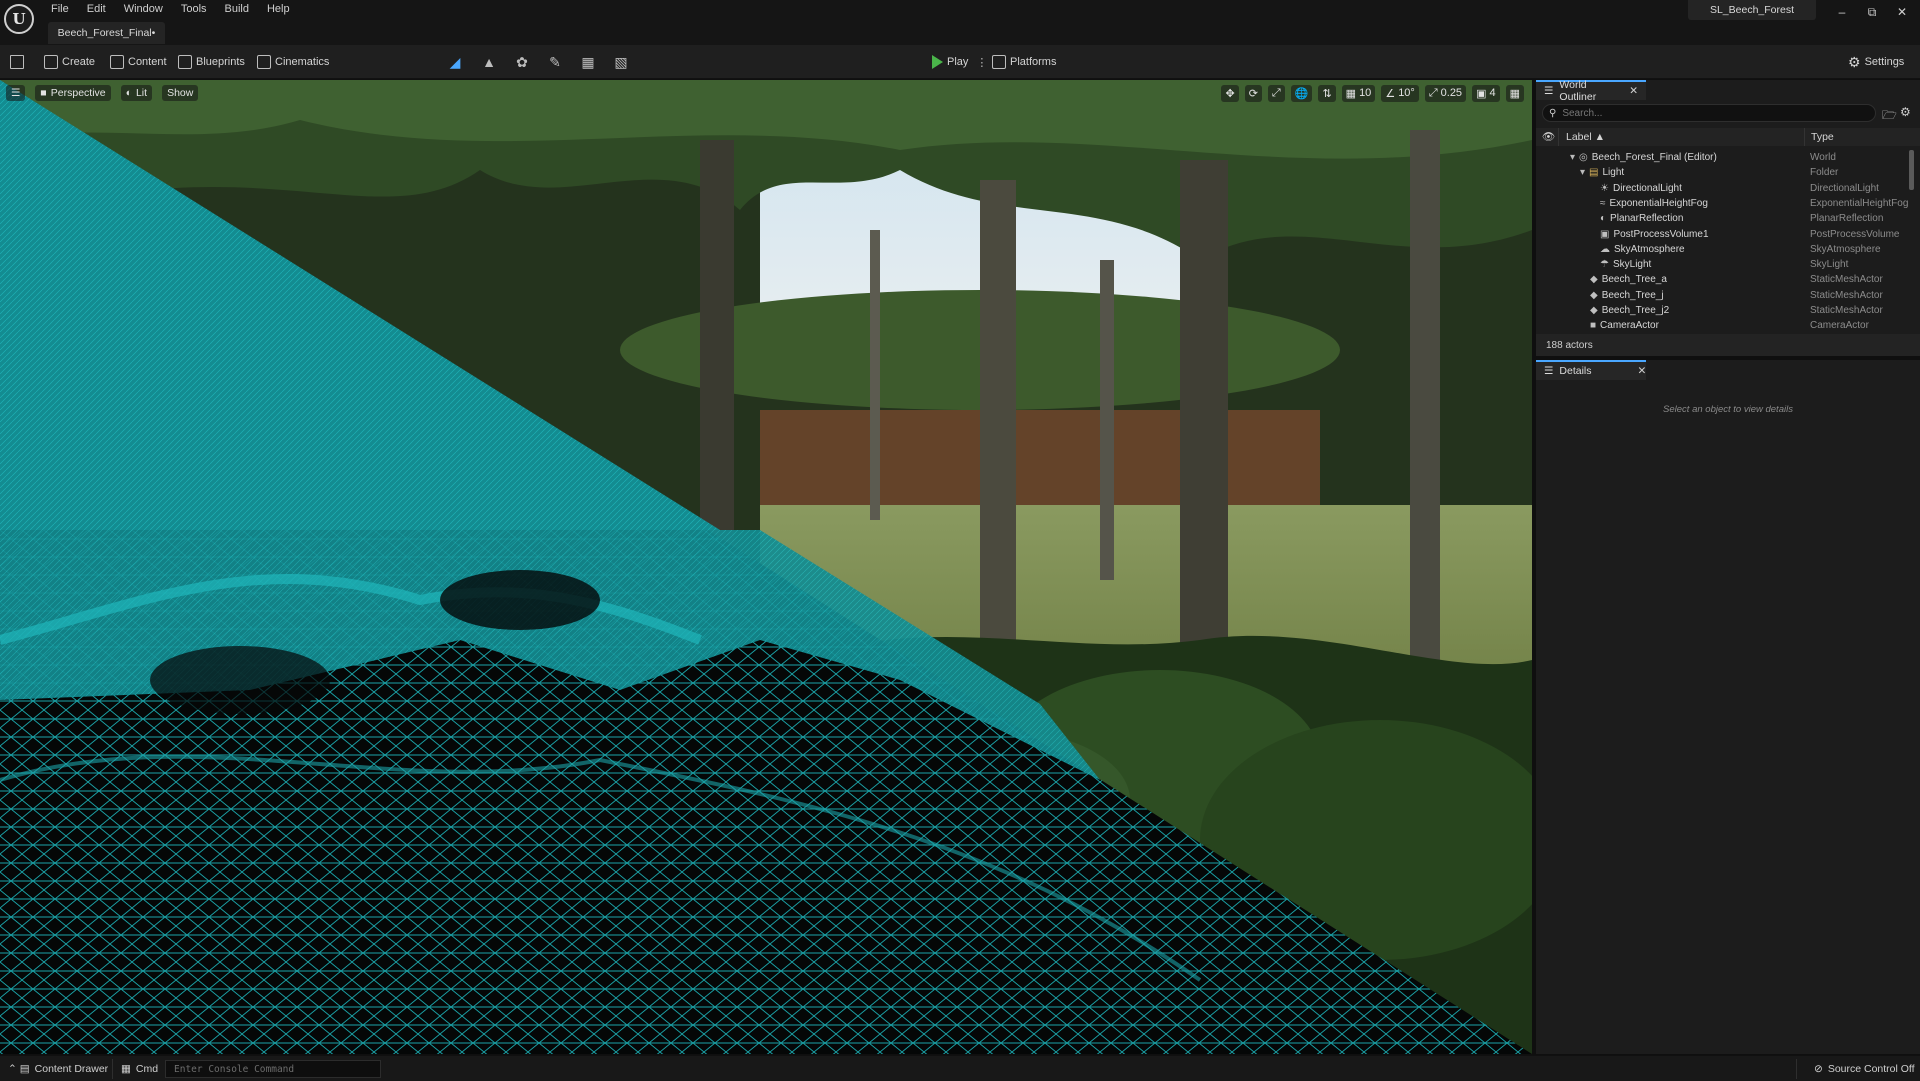 This screenshot has width=1920, height=1081. What do you see at coordinates (455, 62) in the screenshot?
I see `select-mode-icon: ◢` at bounding box center [455, 62].